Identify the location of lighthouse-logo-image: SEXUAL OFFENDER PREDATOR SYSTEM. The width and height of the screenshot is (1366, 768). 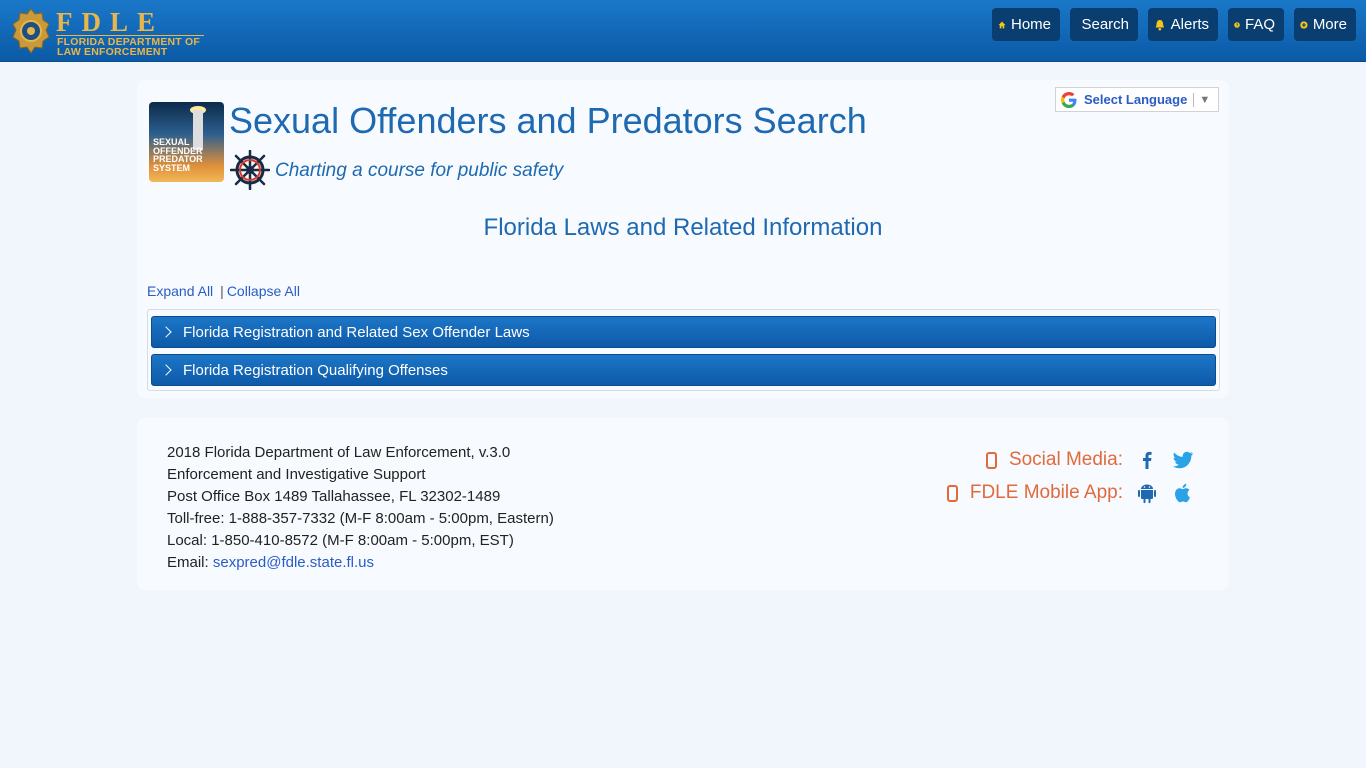
(186, 142).